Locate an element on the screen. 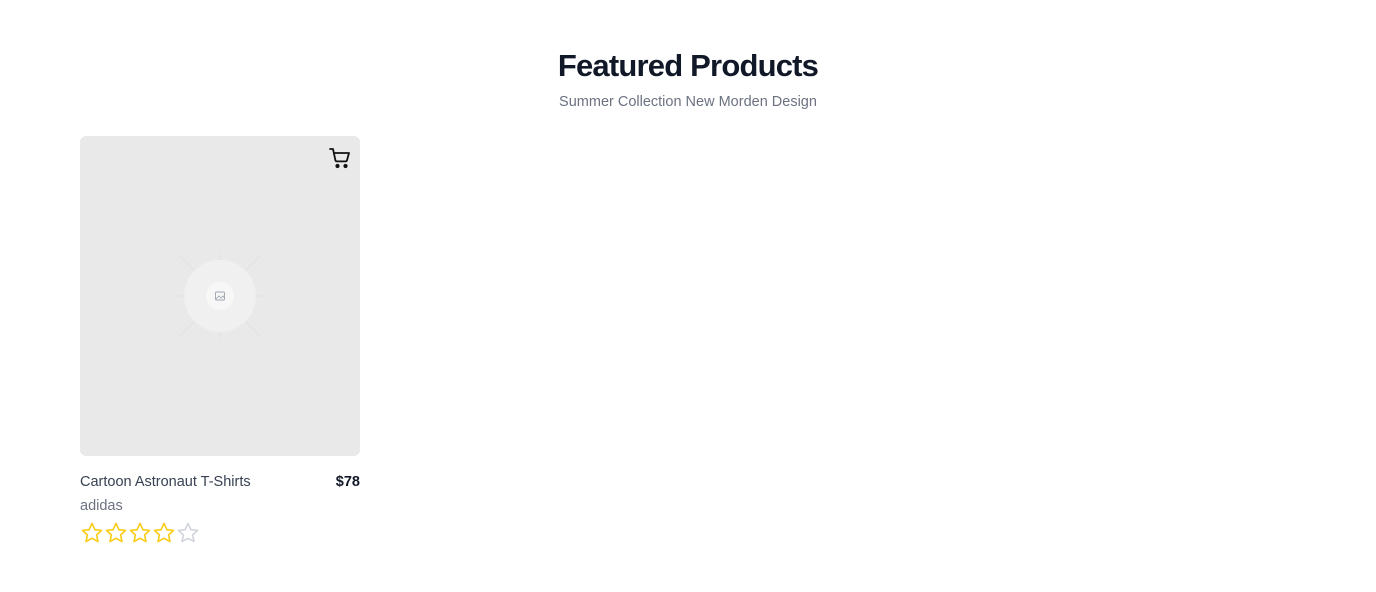 Image resolution: width=1376 pixels, height=592 pixels. section-subtitle: Summer Collection New Morden Design is located at coordinates (688, 102).